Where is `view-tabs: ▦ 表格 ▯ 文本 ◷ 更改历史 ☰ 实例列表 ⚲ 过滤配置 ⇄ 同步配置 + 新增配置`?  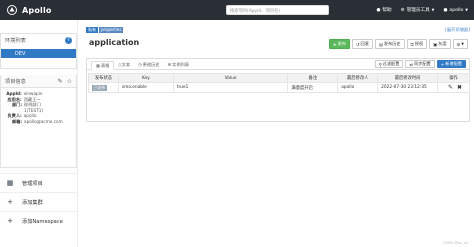
view-tabs: ▦ 表格 ▯ 文本 ◷ 更改历史 ☰ 实例列表 ⚲ 过滤配置 ⇄ 同步配置 + 新增配置 is located at coordinates (278, 64).